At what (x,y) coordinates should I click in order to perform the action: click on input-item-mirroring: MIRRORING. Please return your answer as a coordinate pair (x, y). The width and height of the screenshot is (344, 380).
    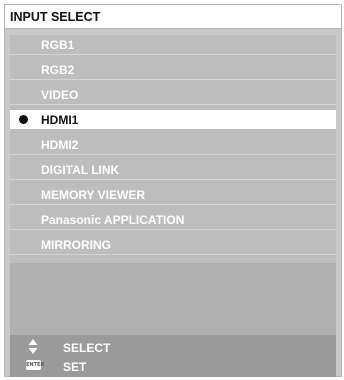
    Looking at the image, I should click on (173, 245).